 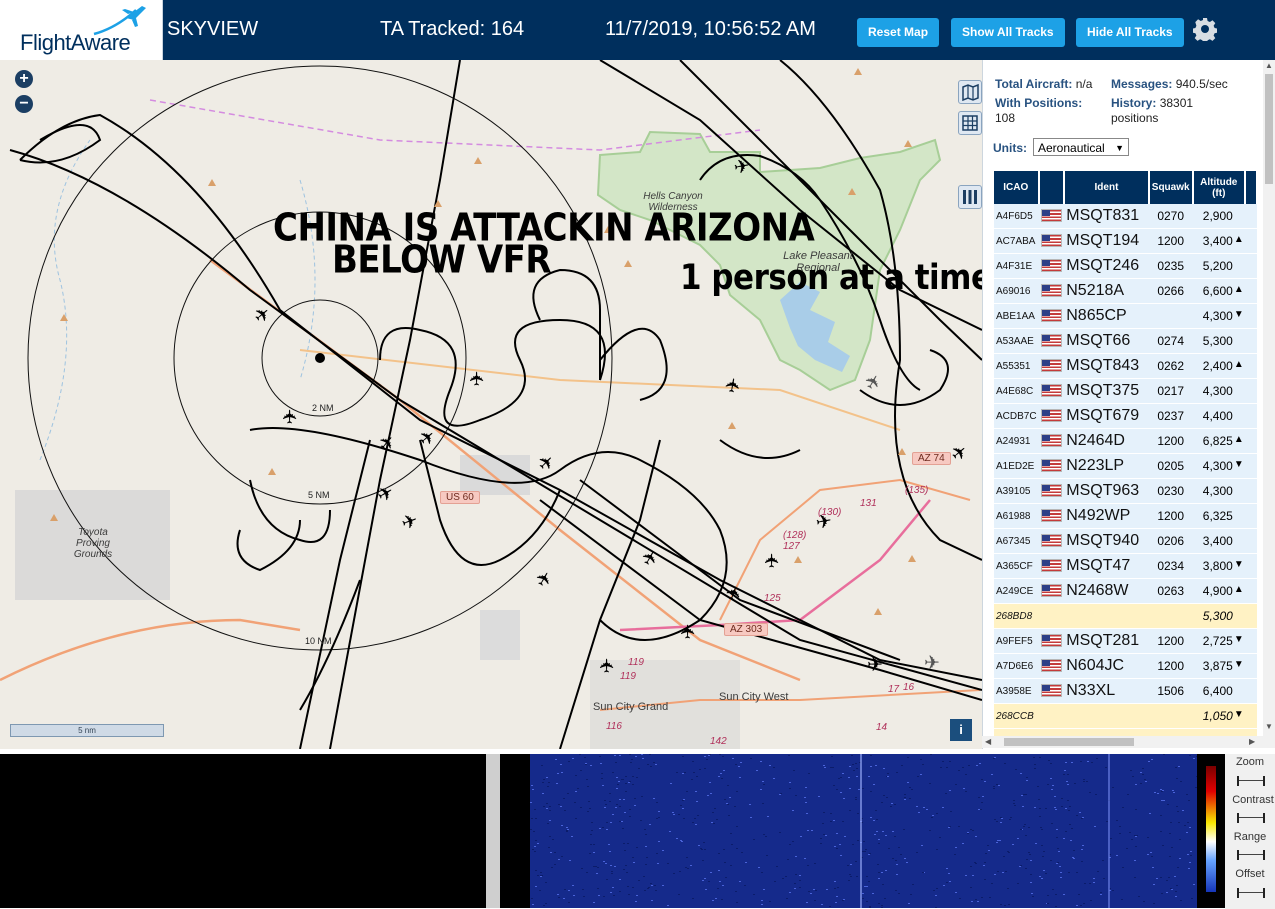 I want to click on altitude-value: 6,400, so click(x=1217, y=691).